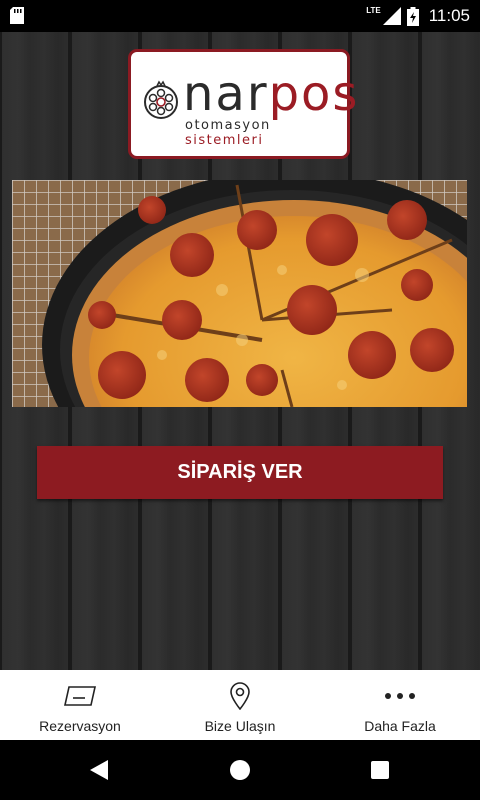 This screenshot has height=800, width=480. Describe the element at coordinates (224, 140) in the screenshot. I see `tagline-right: sistemleri` at that location.